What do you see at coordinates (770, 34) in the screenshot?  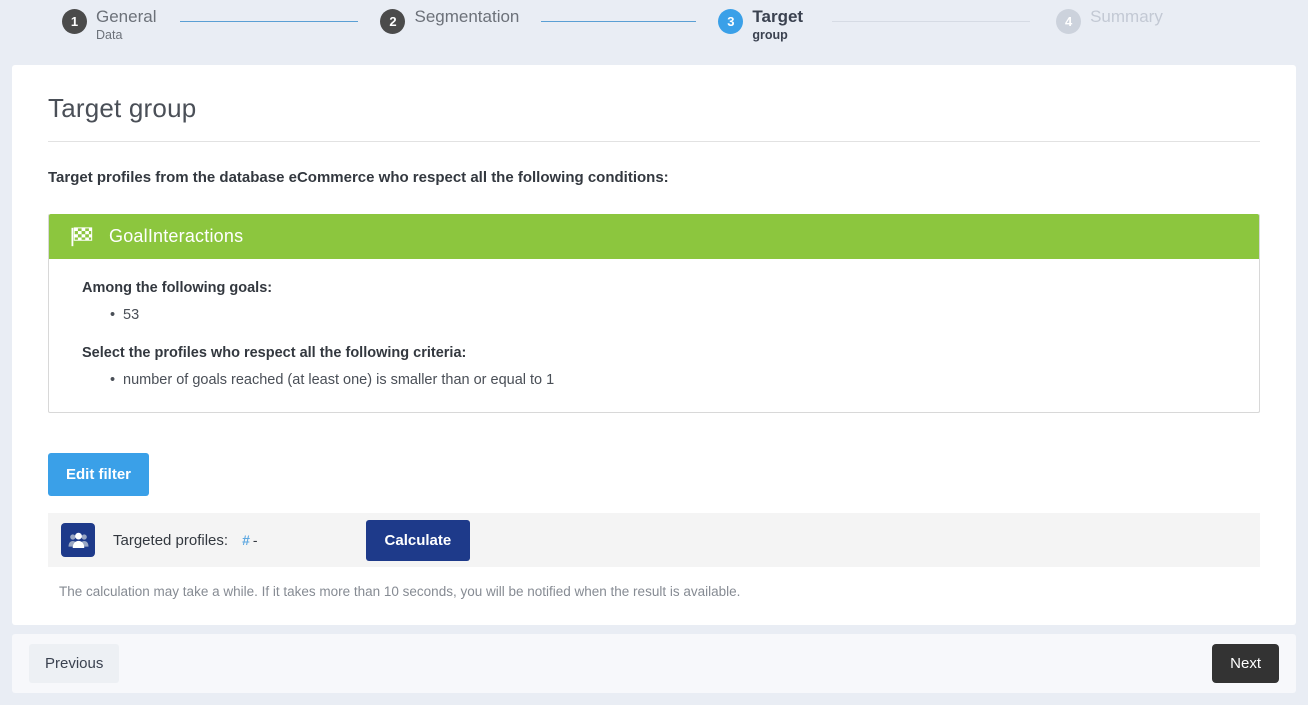 I see `step-sub-target: group` at bounding box center [770, 34].